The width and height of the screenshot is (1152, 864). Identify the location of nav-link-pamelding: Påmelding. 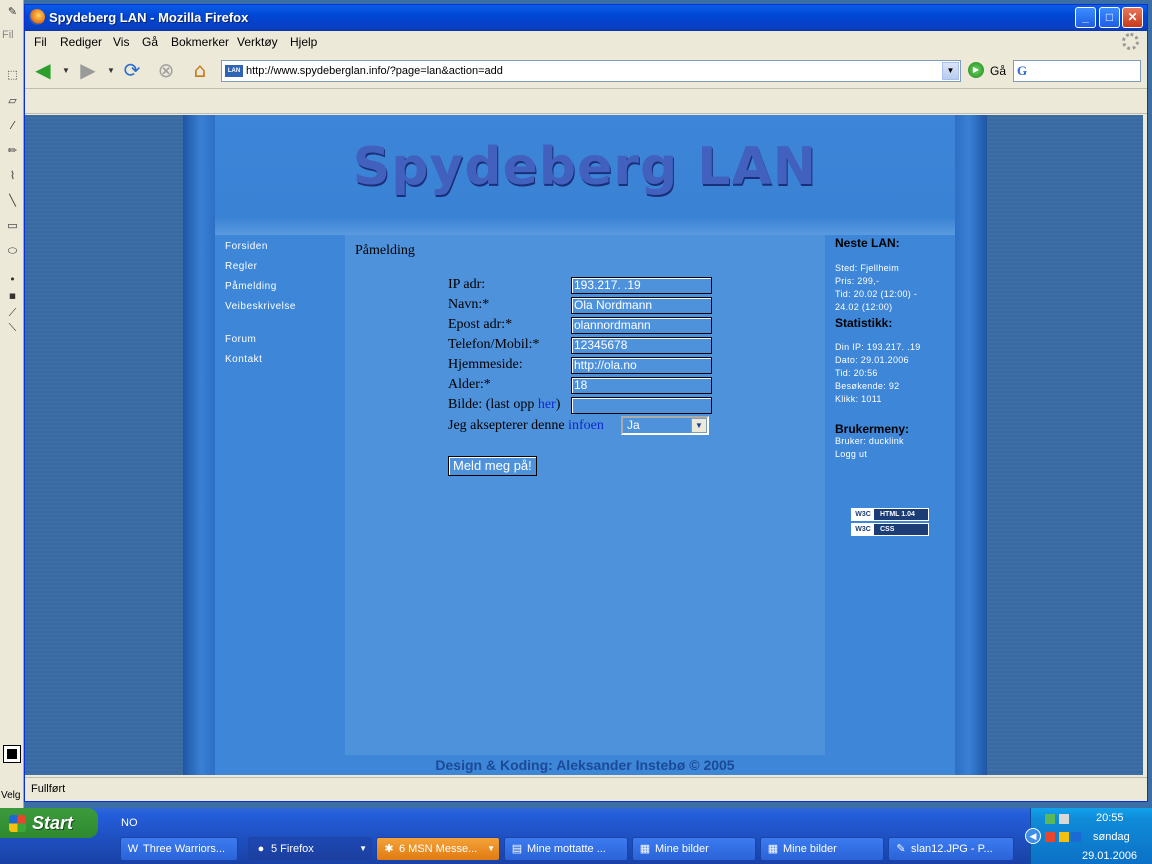
(251, 286).